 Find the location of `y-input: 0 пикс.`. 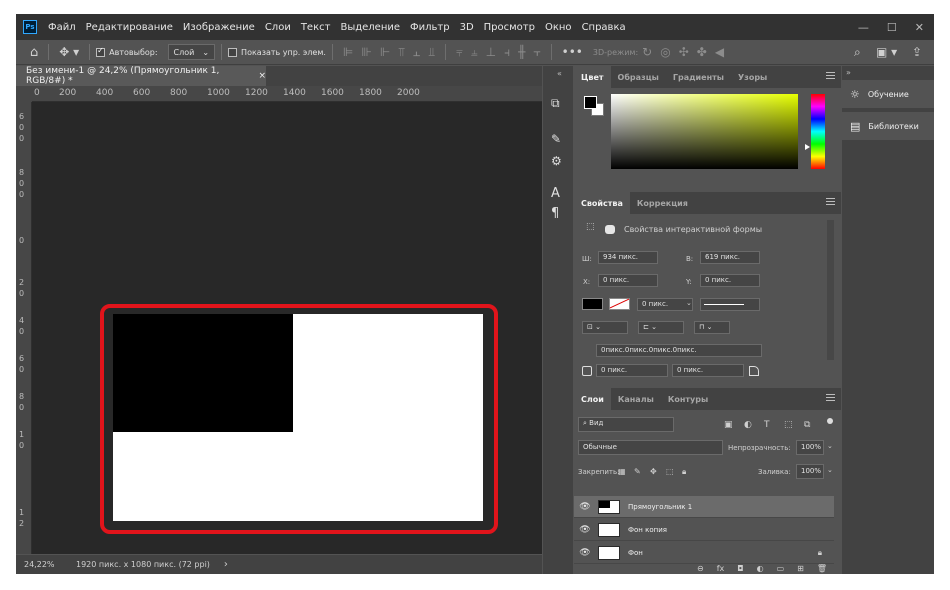

y-input: 0 пикс. is located at coordinates (730, 280).